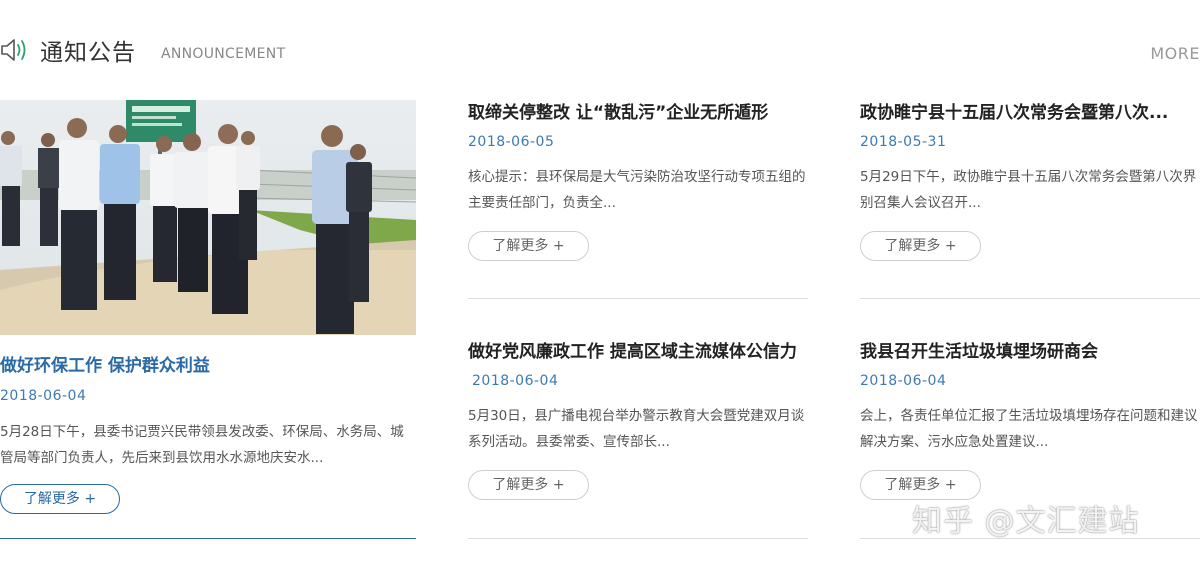 Image resolution: width=1200 pixels, height=565 pixels. Describe the element at coordinates (903, 142) in the screenshot. I see `news-date: 2018-05-31` at that location.